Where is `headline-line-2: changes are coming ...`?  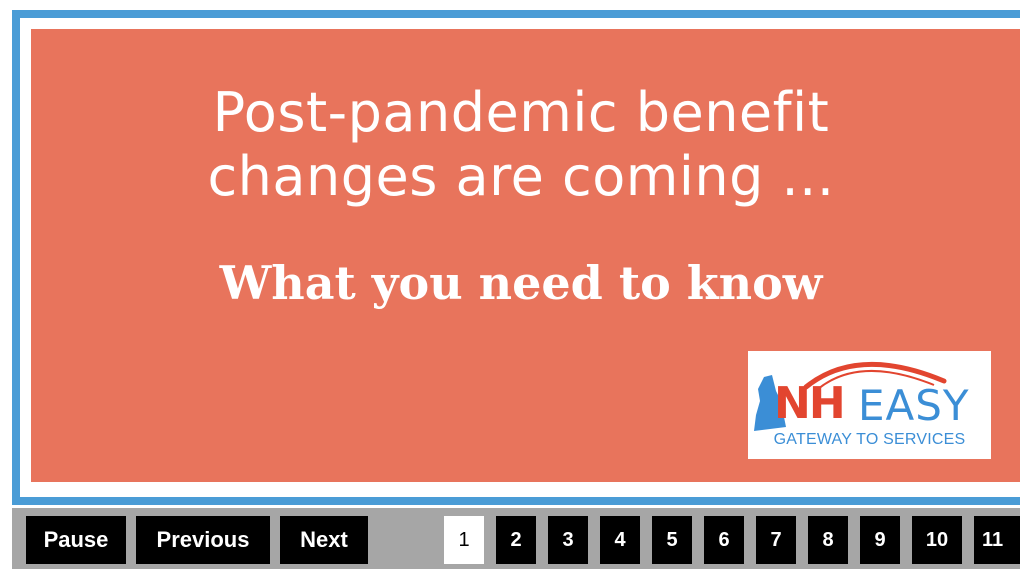 headline-line-2: changes are coming ... is located at coordinates (521, 176).